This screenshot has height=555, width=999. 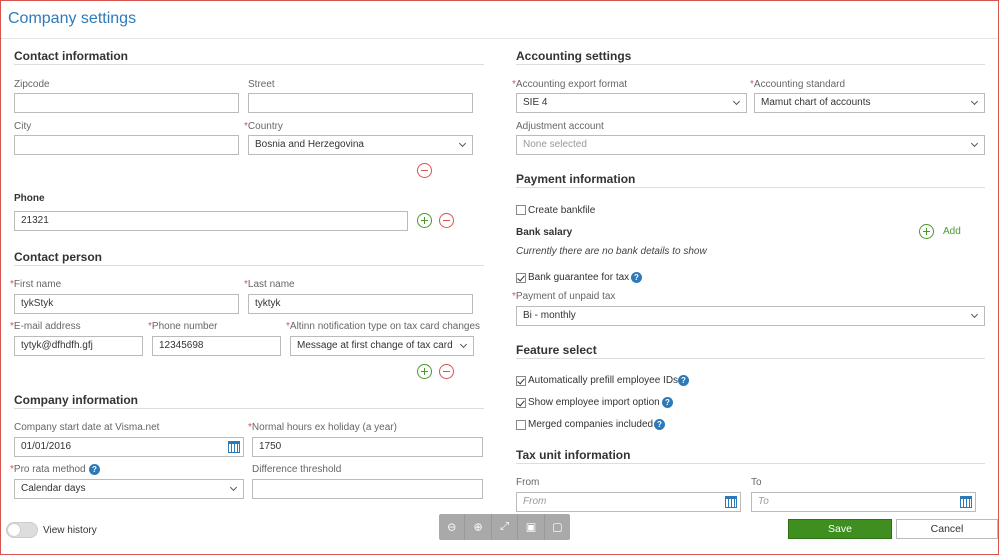 What do you see at coordinates (556, 350) in the screenshot?
I see `feature-select-heading: Feature select` at bounding box center [556, 350].